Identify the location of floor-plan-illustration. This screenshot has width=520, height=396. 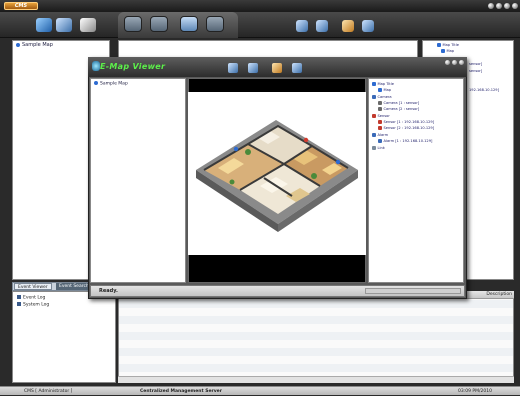
(277, 176).